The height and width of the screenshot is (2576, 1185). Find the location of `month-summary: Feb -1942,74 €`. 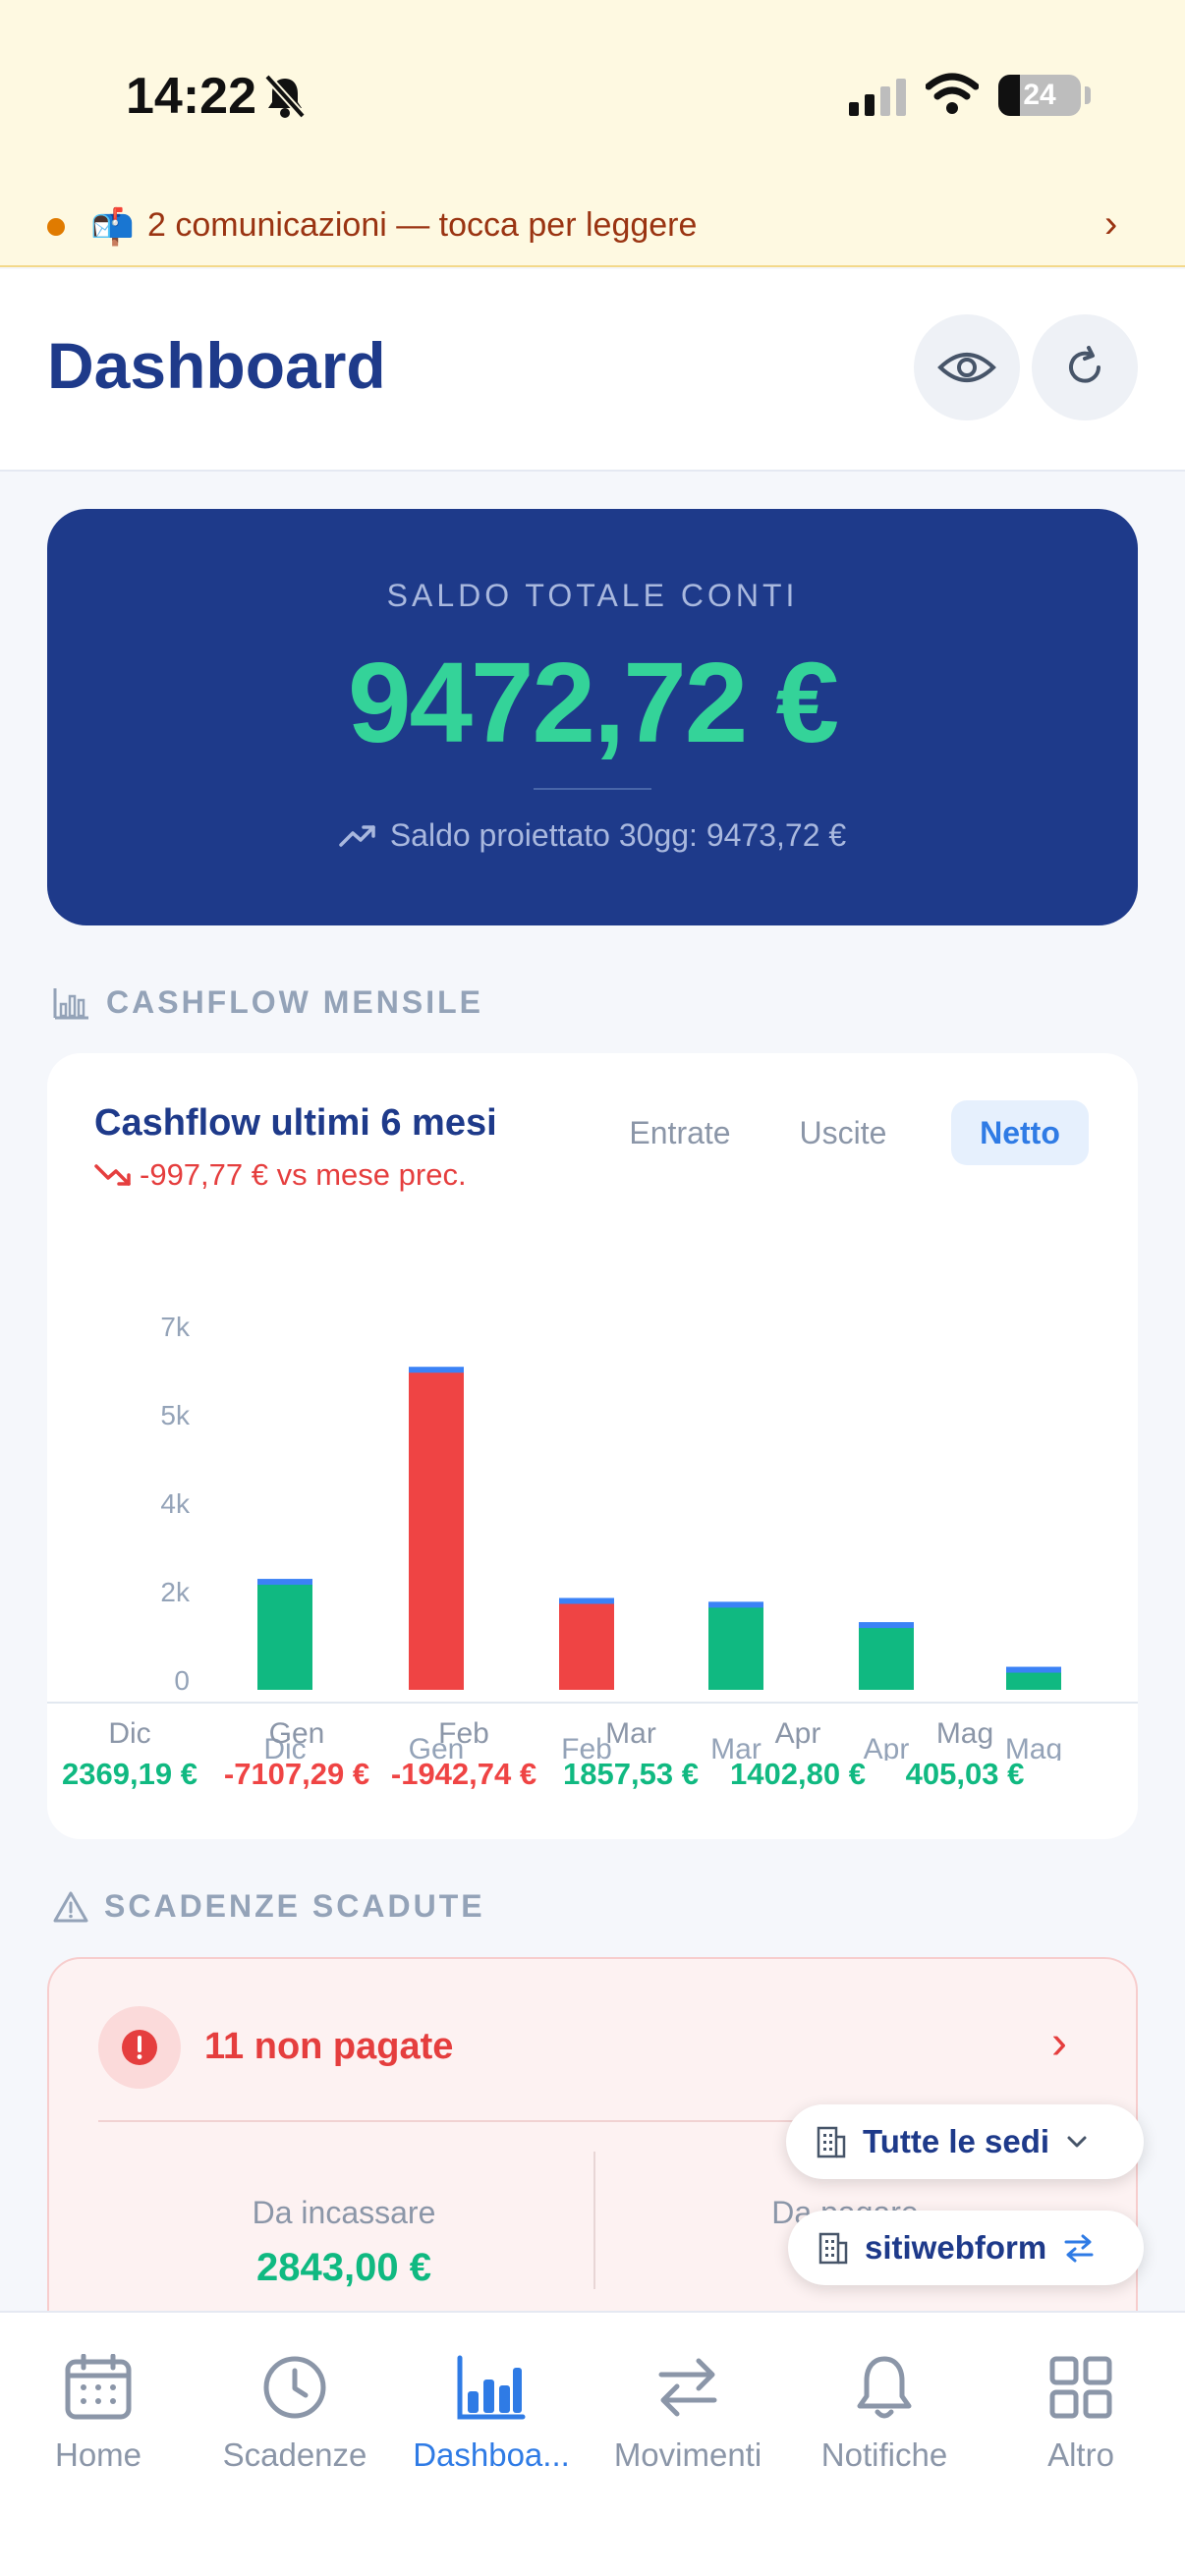

month-summary: Feb -1942,74 € is located at coordinates (464, 1754).